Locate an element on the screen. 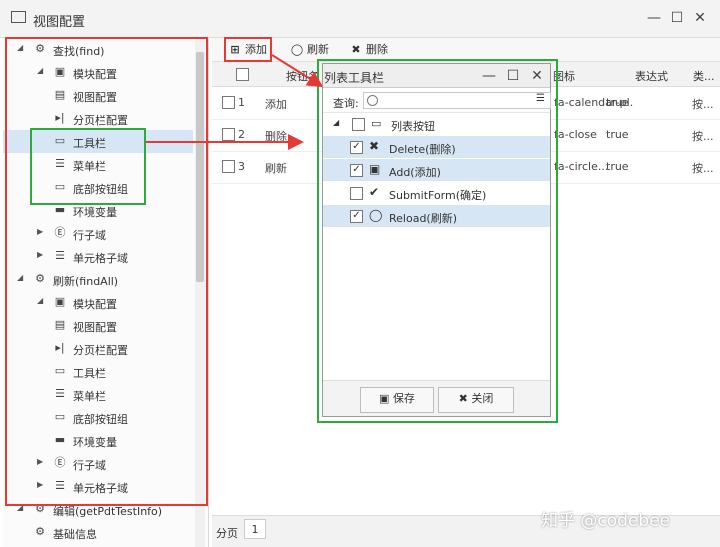 The width and height of the screenshot is (720, 547). filter-icon is located at coordinates (372, 100).